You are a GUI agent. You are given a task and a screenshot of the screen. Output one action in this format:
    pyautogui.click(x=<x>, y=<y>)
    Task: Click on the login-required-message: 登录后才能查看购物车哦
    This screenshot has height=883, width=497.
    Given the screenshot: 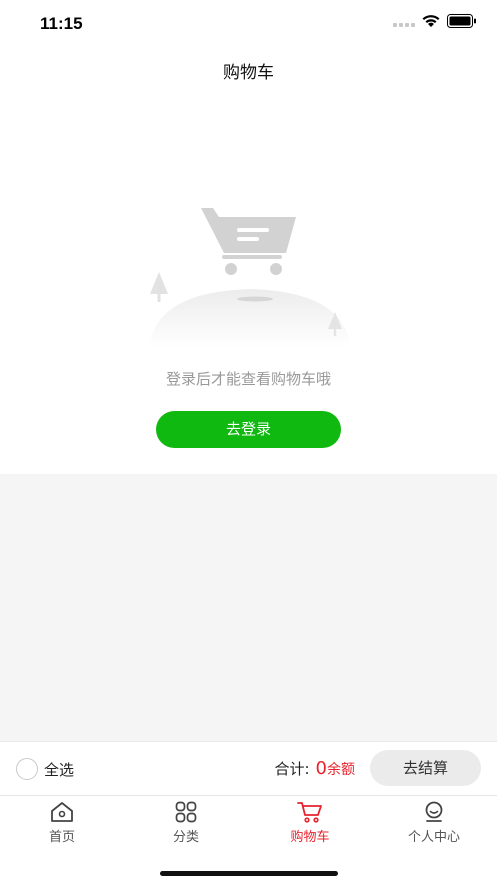 What is the action you would take?
    pyautogui.click(x=248, y=379)
    